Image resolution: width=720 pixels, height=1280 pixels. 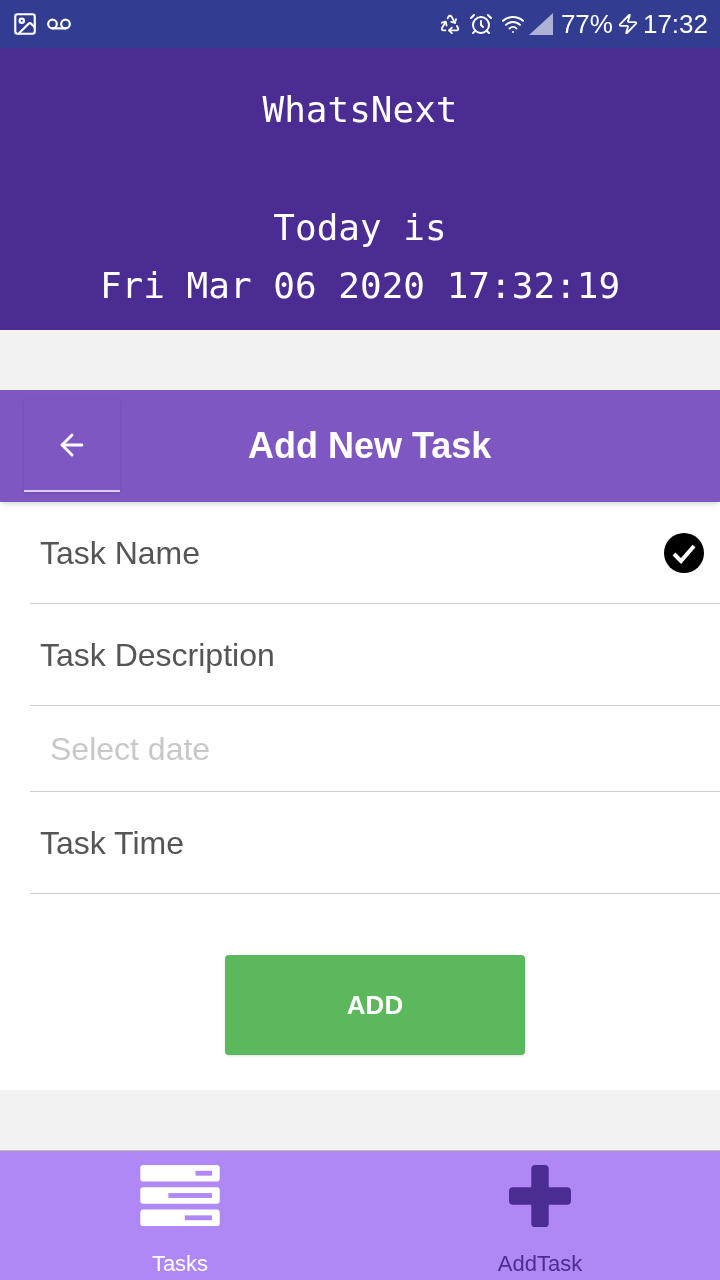 What do you see at coordinates (675, 24) in the screenshot?
I see `clock: 17:32` at bounding box center [675, 24].